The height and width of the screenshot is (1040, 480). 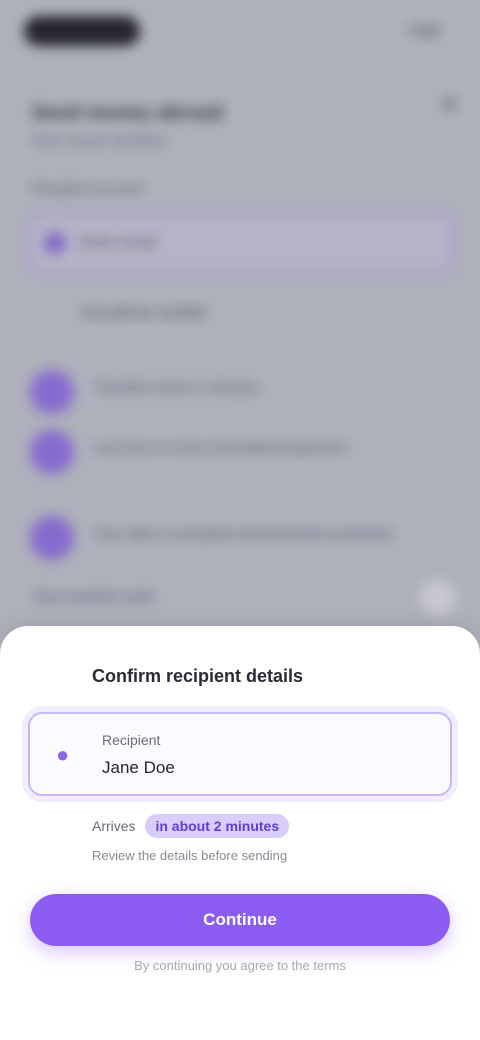 I want to click on alternate-method-link: Use phone number, so click(x=144, y=312).